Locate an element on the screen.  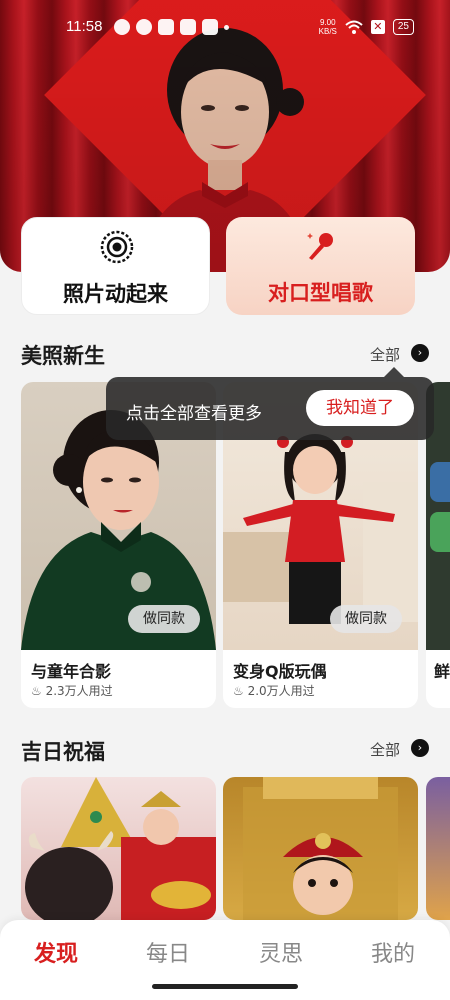
dot-icon is located at coordinates (226, 27).